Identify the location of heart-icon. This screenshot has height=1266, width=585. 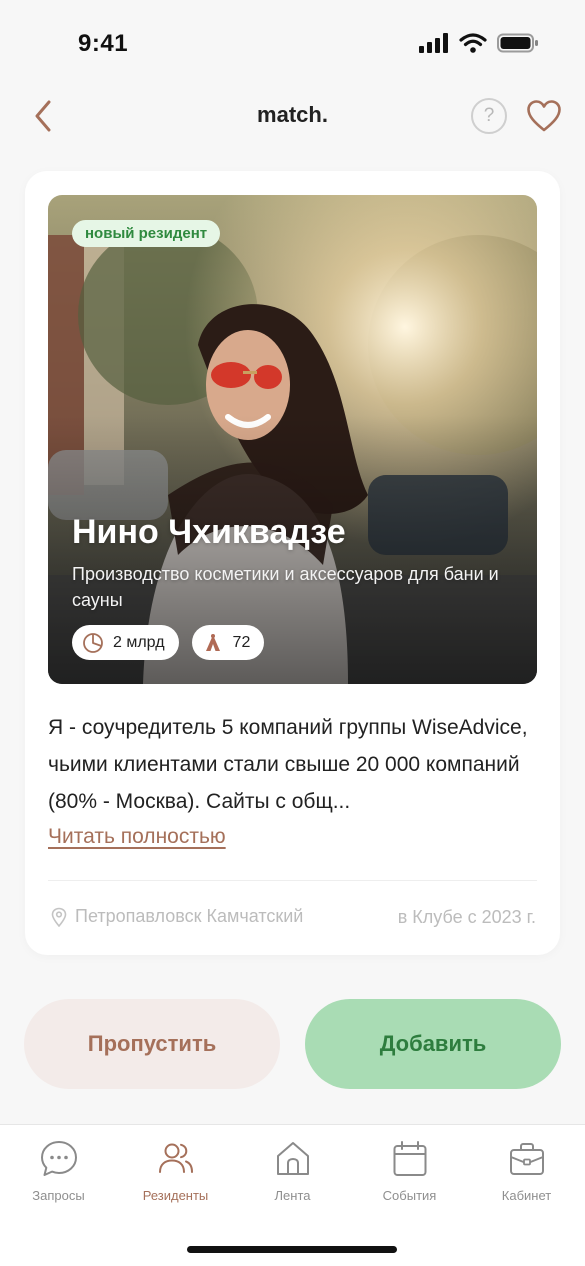
(544, 116).